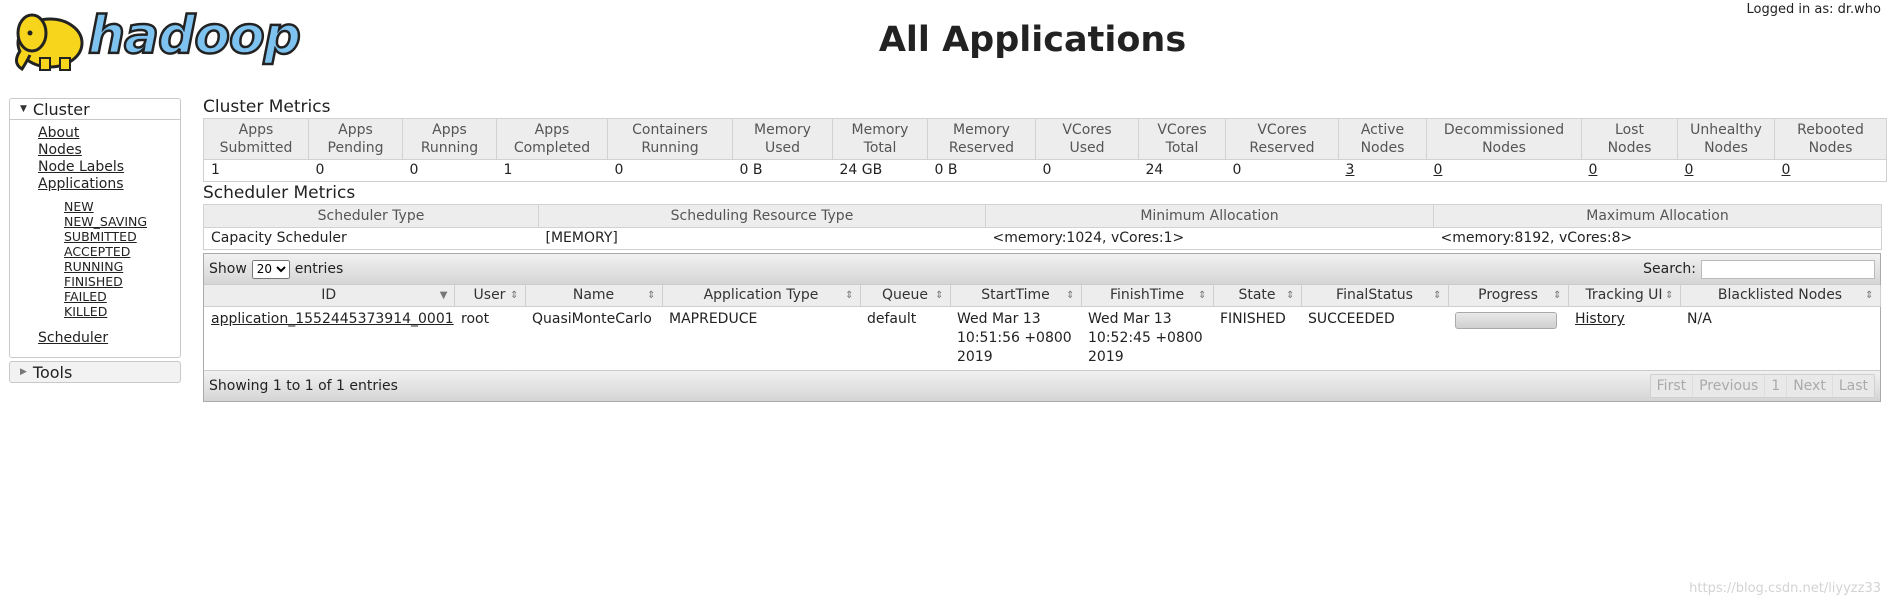 Image resolution: width=1891 pixels, height=610 pixels. Describe the element at coordinates (371, 216) in the screenshot. I see `sched-col-type: Scheduler Type` at that location.